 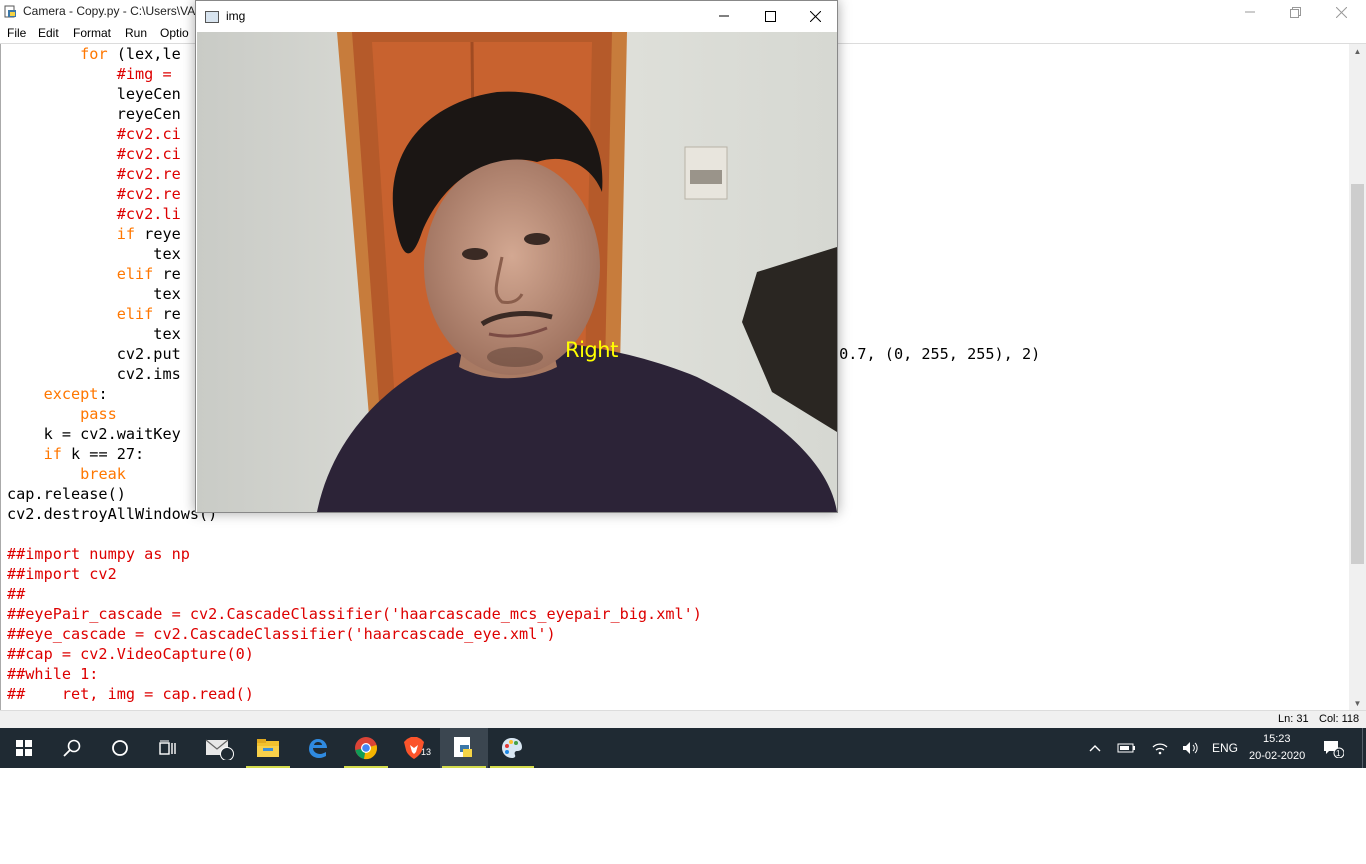 I want to click on code-line: ## ret, img = cap.read(), so click(x=130, y=694).